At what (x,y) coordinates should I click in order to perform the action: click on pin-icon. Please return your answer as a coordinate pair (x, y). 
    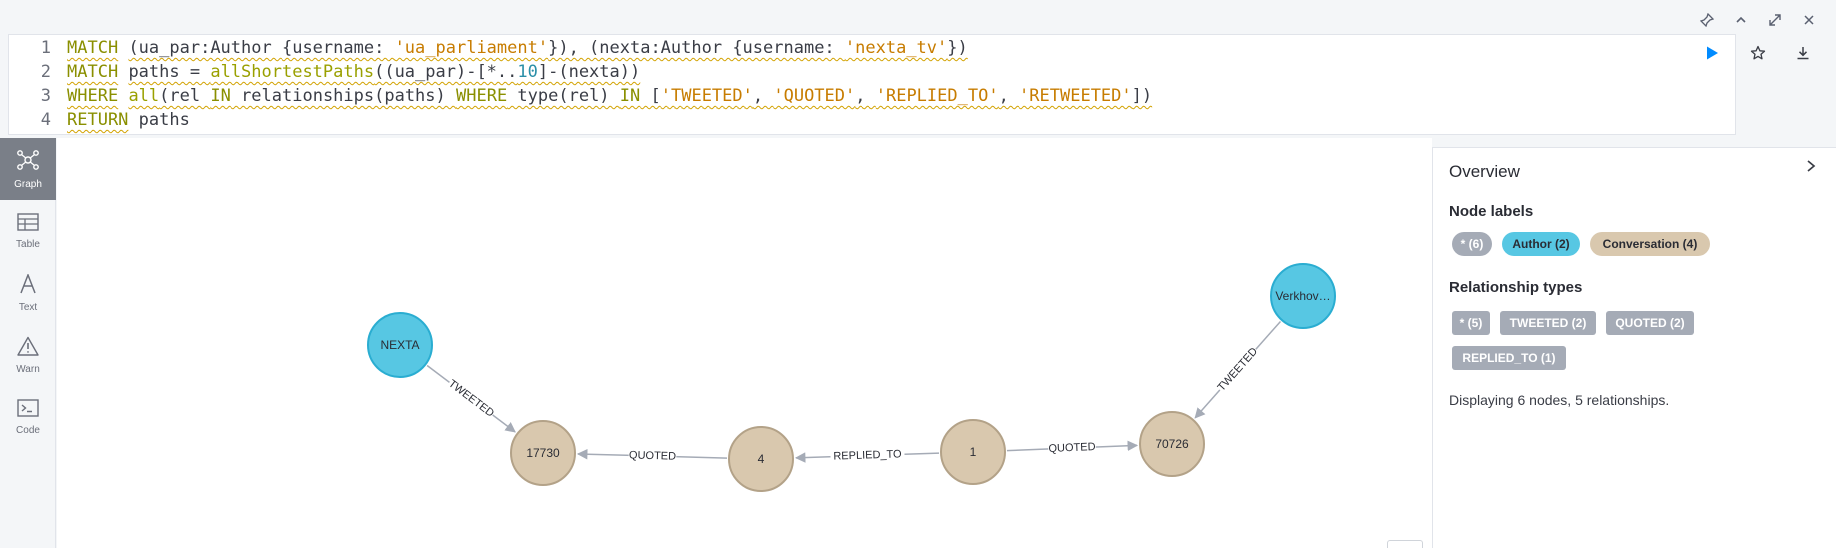
    Looking at the image, I should click on (1707, 20).